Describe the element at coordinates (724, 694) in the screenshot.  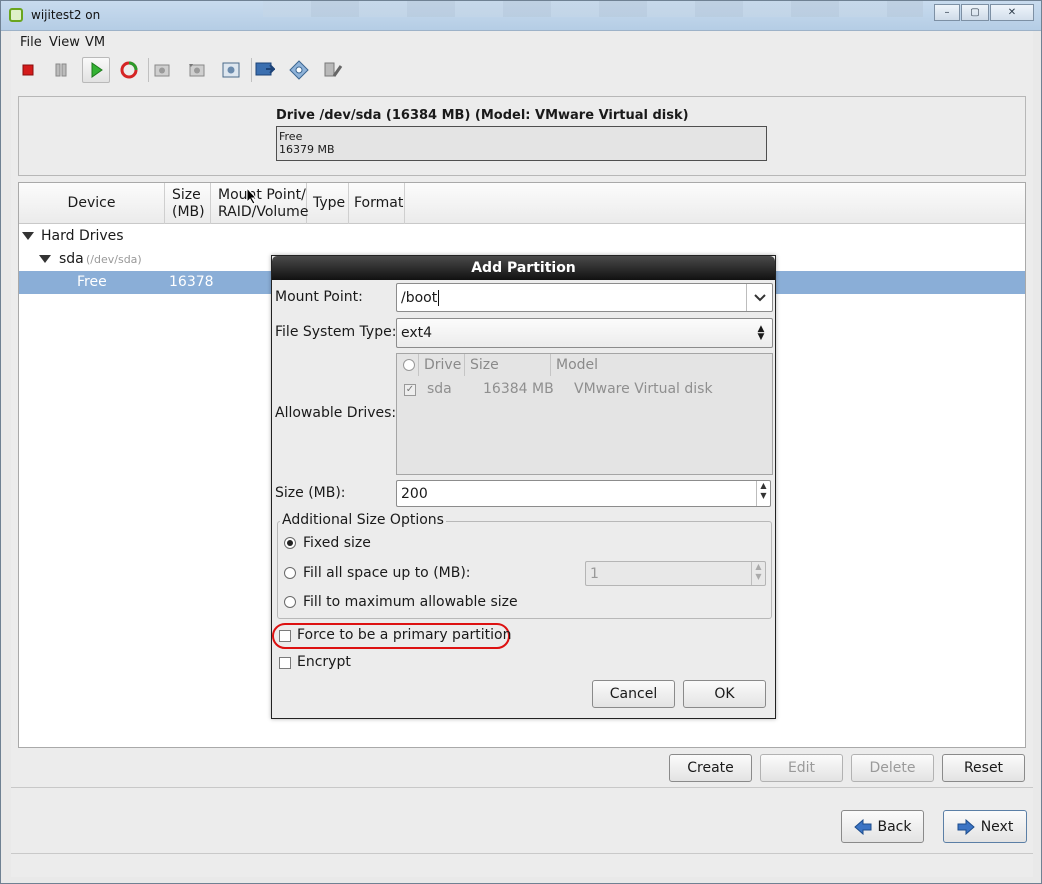
I see `ok-button: OK` at that location.